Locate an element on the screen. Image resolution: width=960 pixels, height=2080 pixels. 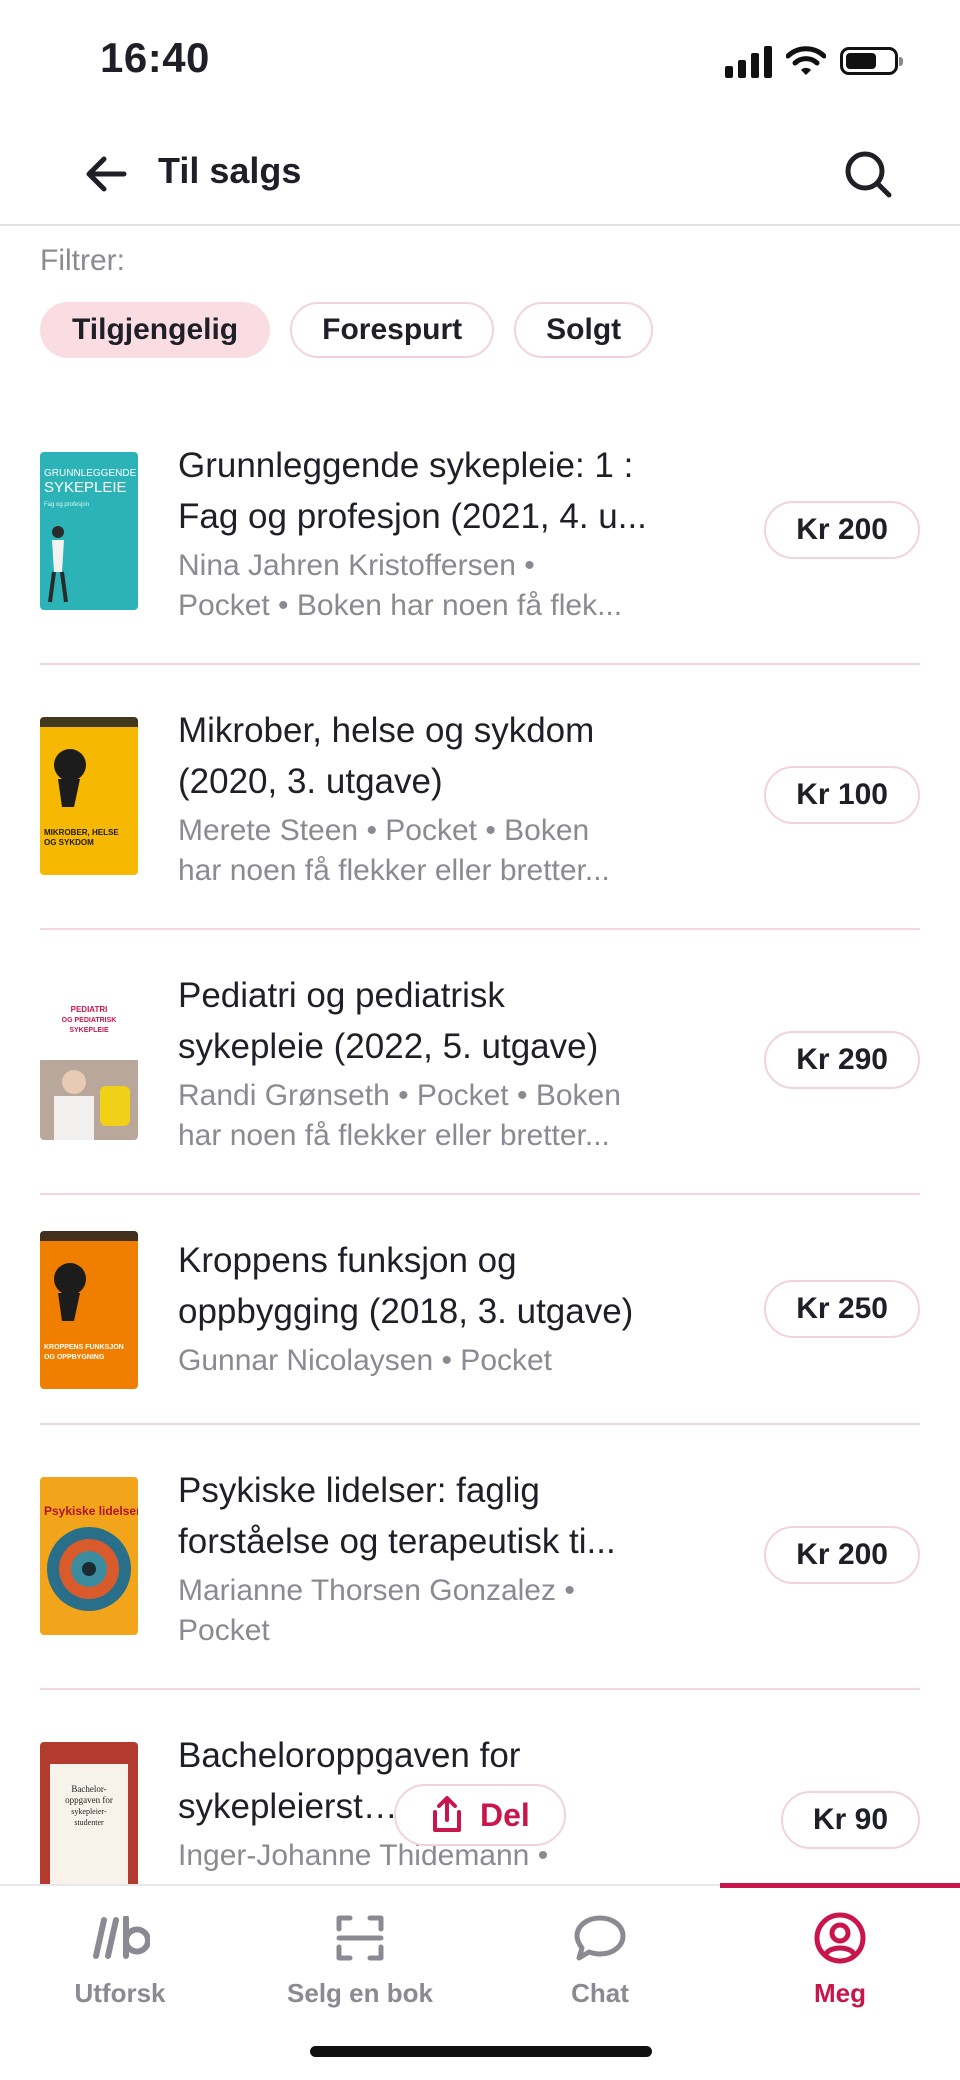
status-icons is located at coordinates (814, 61).